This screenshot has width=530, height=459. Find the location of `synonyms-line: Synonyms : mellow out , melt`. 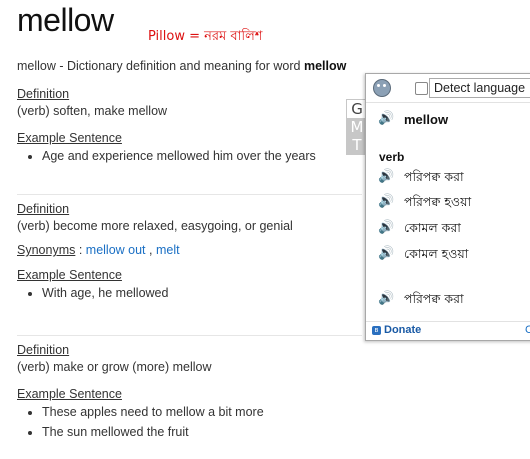

synonyms-line: Synonyms : mellow out , melt is located at coordinates (98, 250).